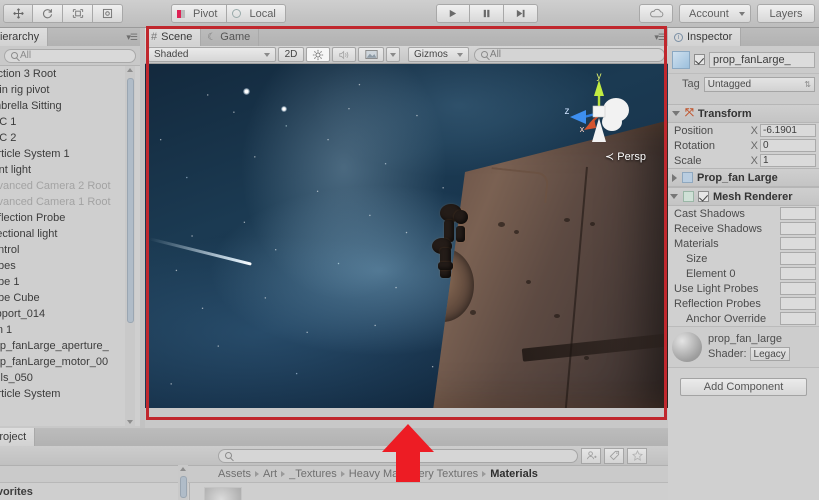 This screenshot has height=500, width=819. I want to click on project-asset-grid, so click(429, 491).